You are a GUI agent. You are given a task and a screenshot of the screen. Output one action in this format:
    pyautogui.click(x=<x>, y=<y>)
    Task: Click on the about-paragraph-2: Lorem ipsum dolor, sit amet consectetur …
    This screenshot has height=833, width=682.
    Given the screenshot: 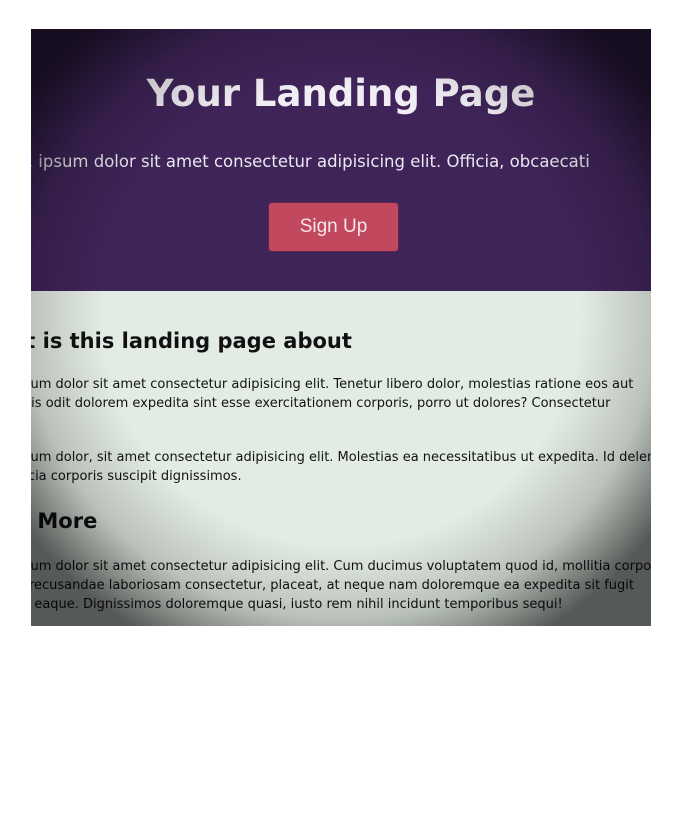 What is the action you would take?
    pyautogui.click(x=341, y=467)
    